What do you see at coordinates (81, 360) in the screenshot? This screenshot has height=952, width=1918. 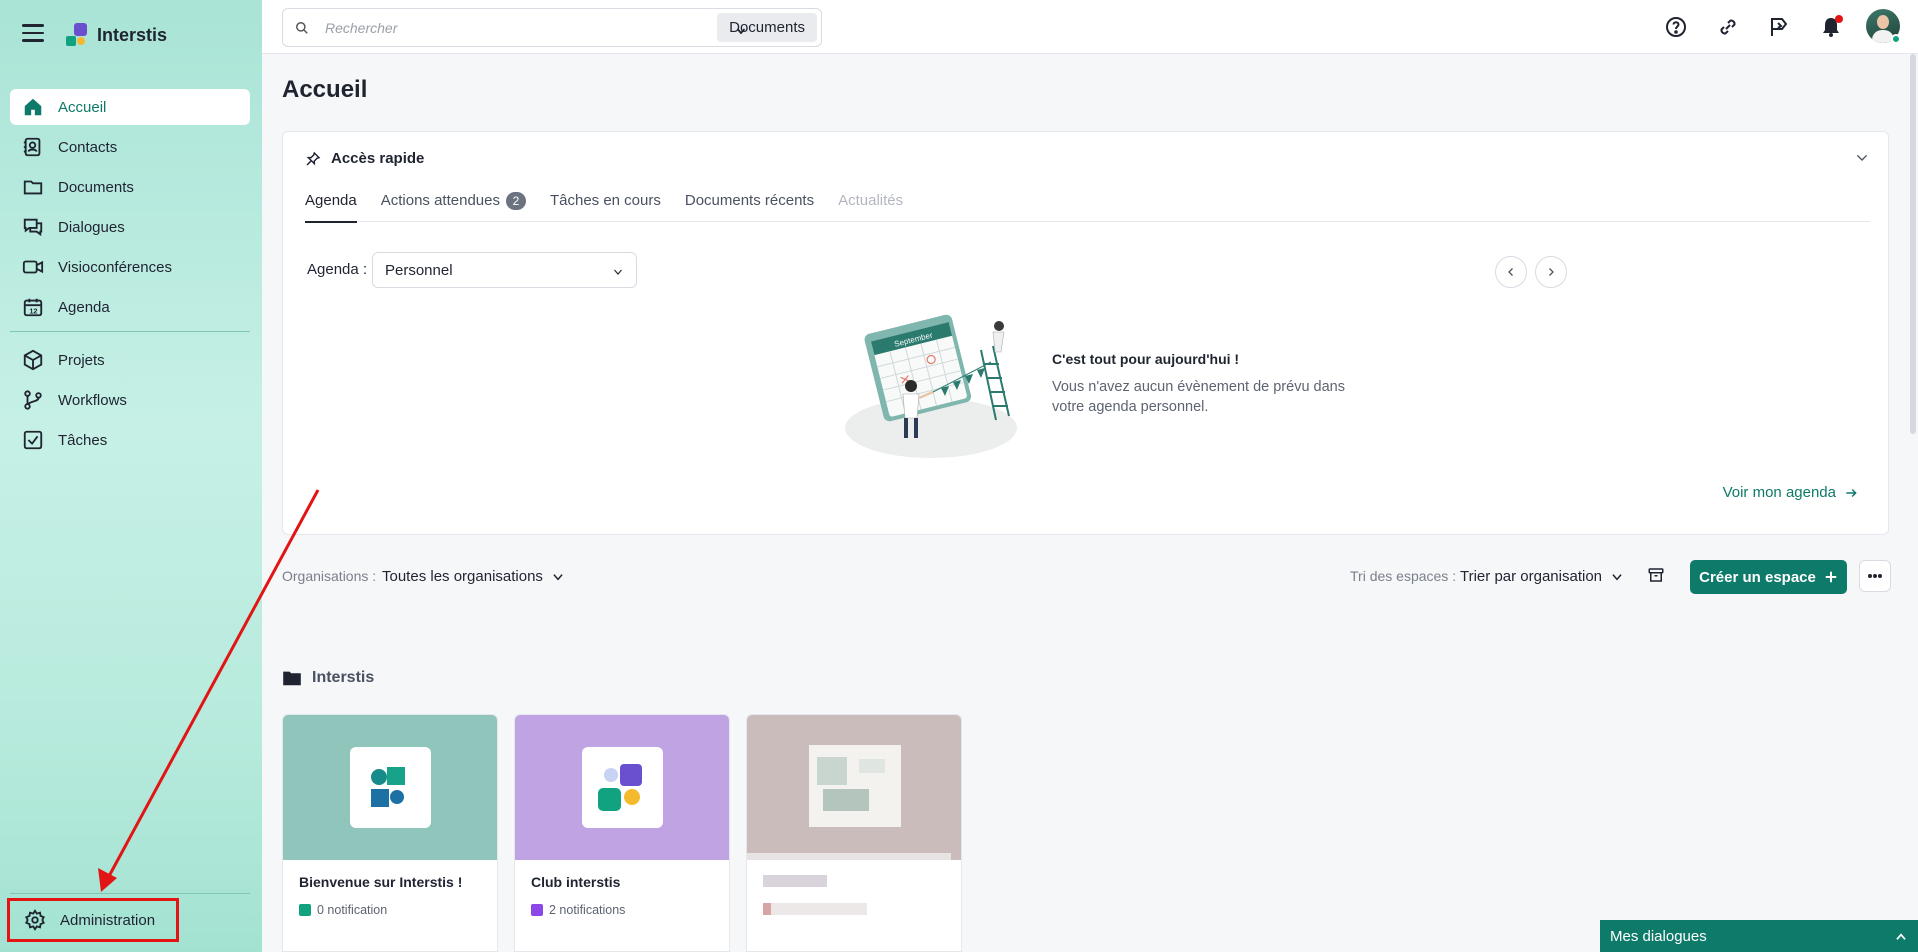 I see `sidebar-item-label: Projets` at bounding box center [81, 360].